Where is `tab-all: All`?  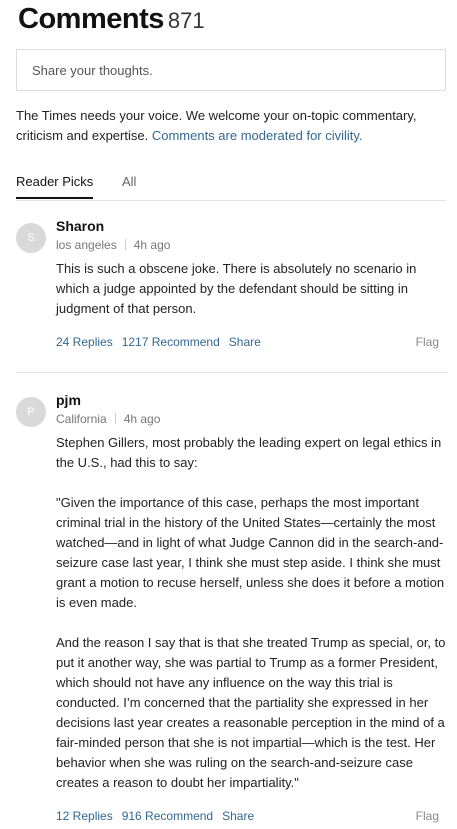 tab-all: All is located at coordinates (129, 185).